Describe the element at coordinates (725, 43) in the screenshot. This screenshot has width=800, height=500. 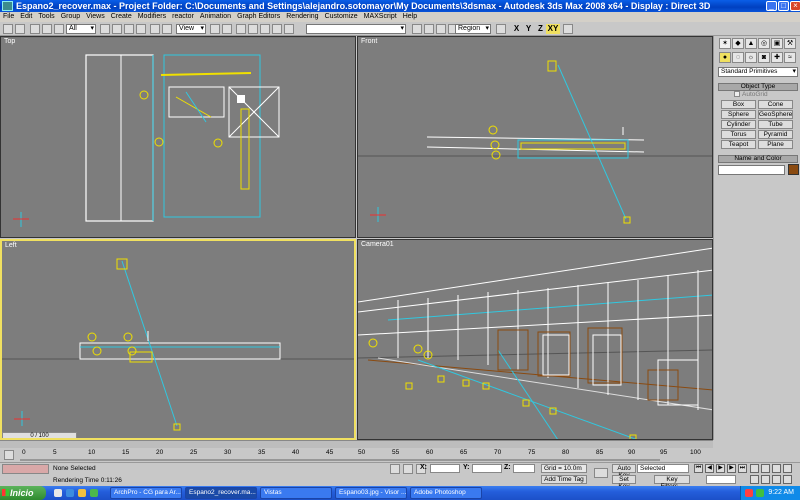
I see `create-tab-icon: ✶` at that location.